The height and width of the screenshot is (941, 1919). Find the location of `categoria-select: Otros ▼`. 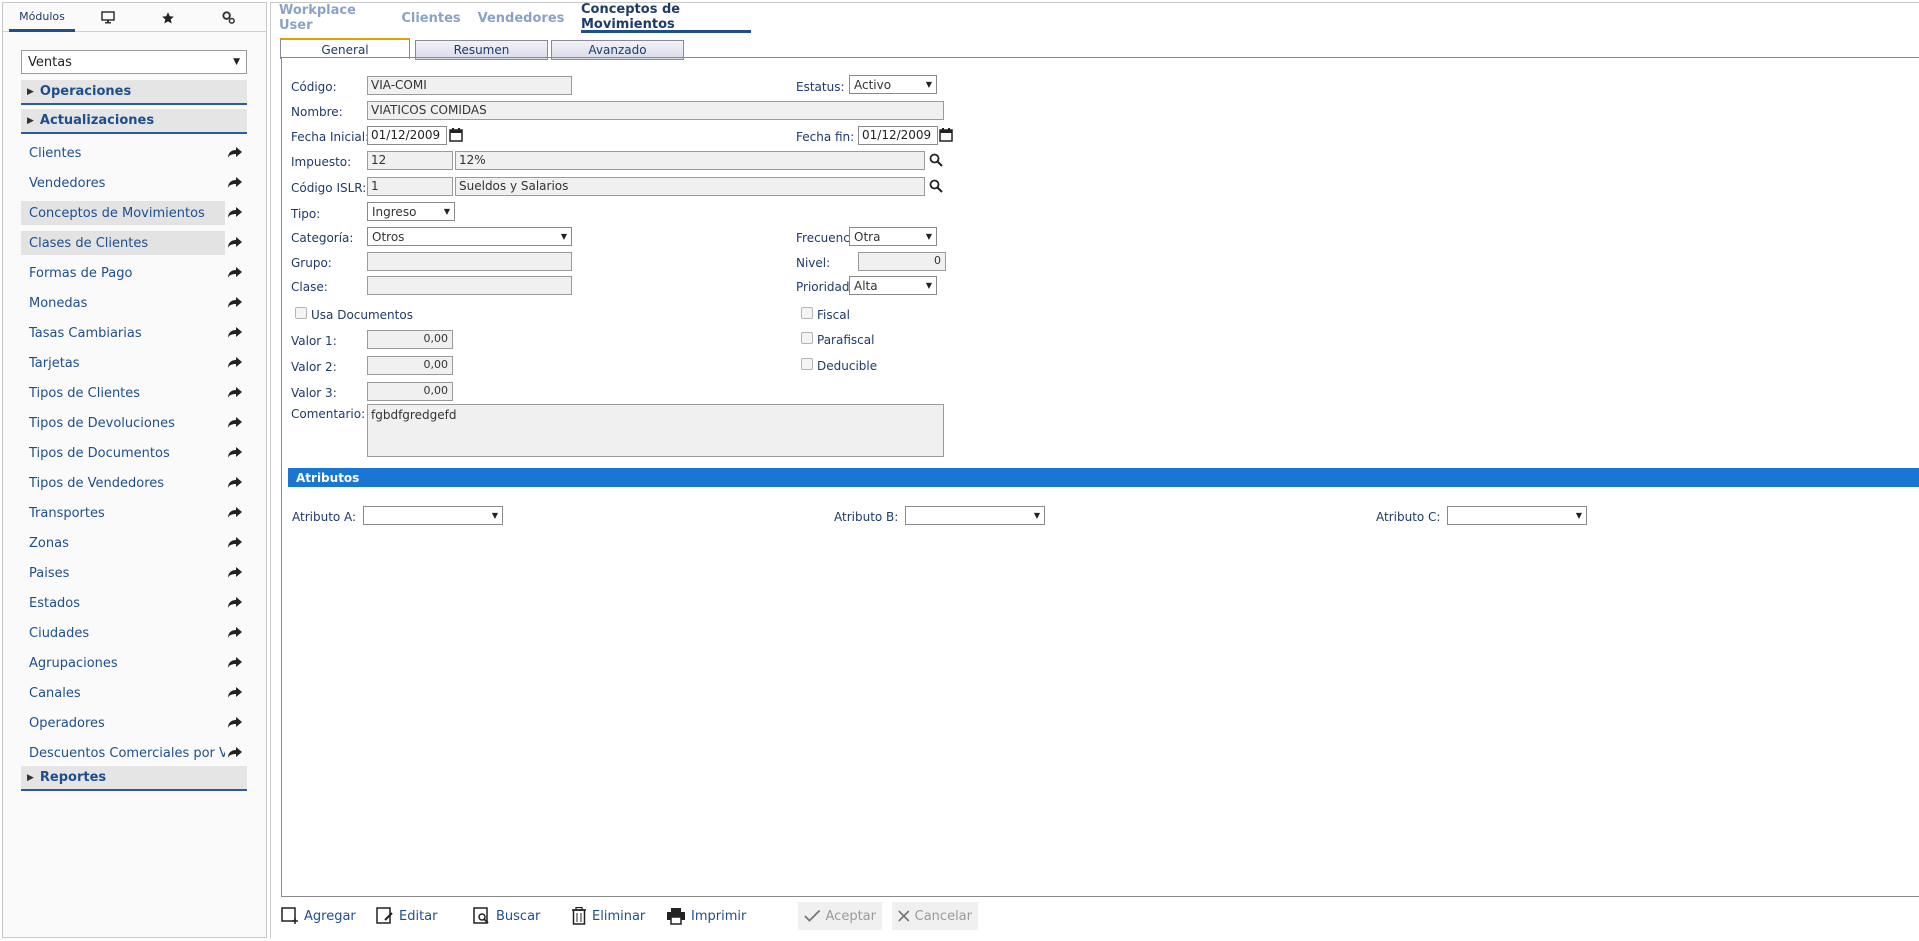

categoria-select: Otros ▼ is located at coordinates (469, 236).